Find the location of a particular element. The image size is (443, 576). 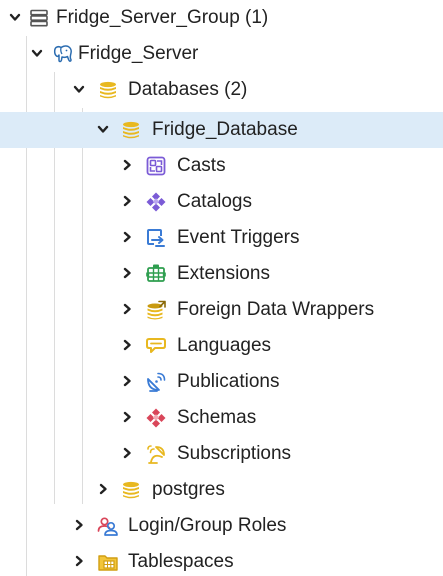

tree-node-label: Fridge_Server is located at coordinates (138, 53).